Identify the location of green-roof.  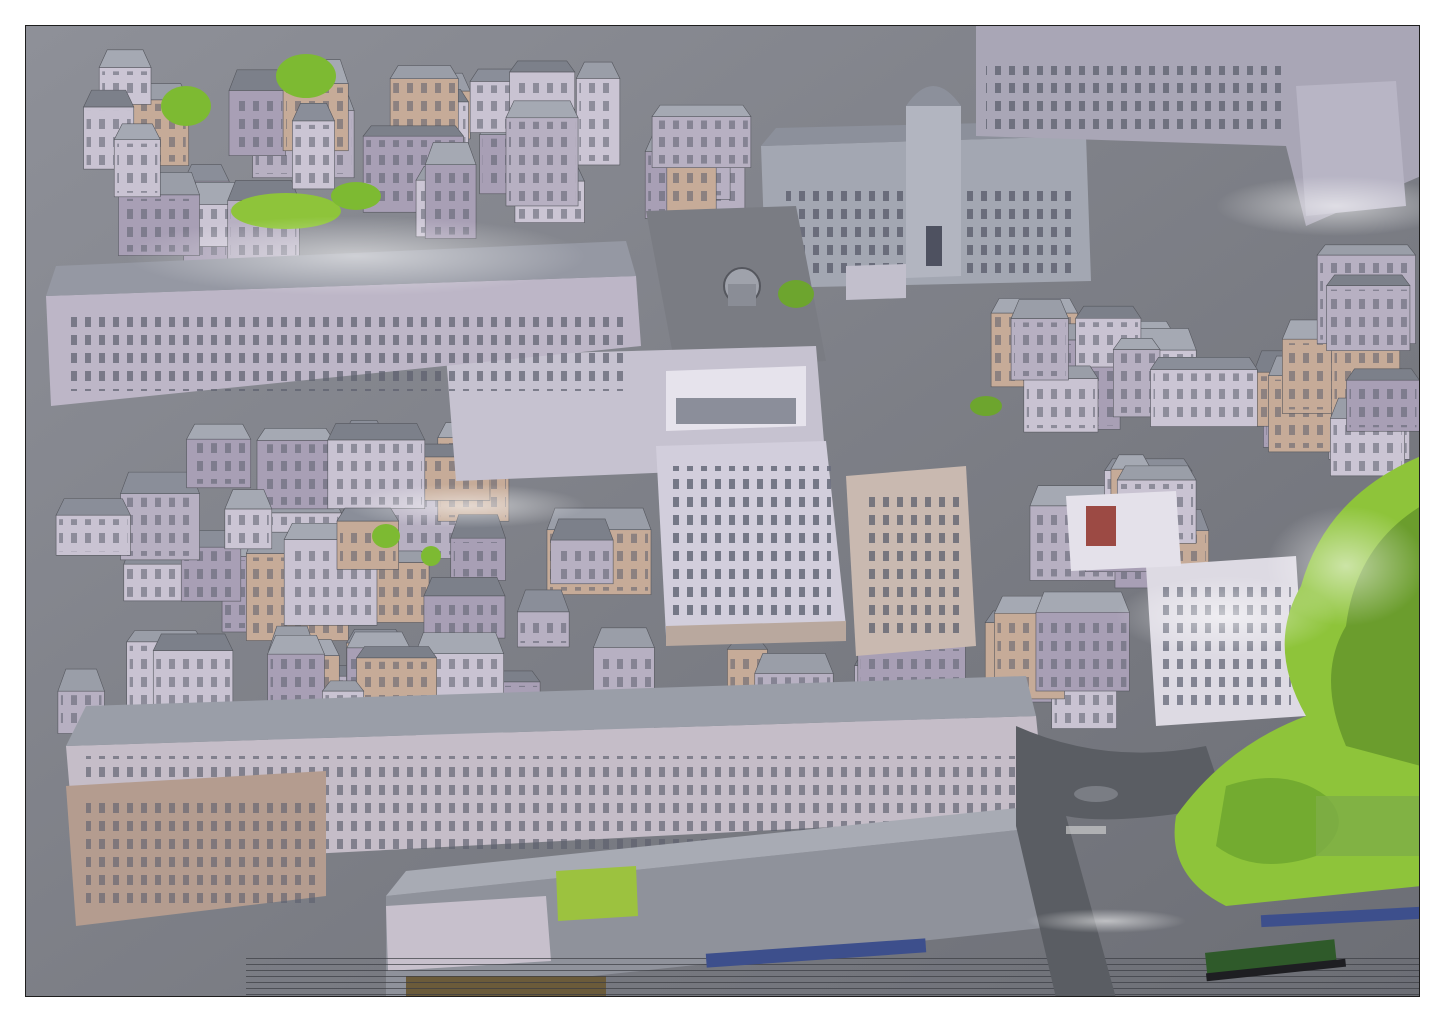
(597, 893).